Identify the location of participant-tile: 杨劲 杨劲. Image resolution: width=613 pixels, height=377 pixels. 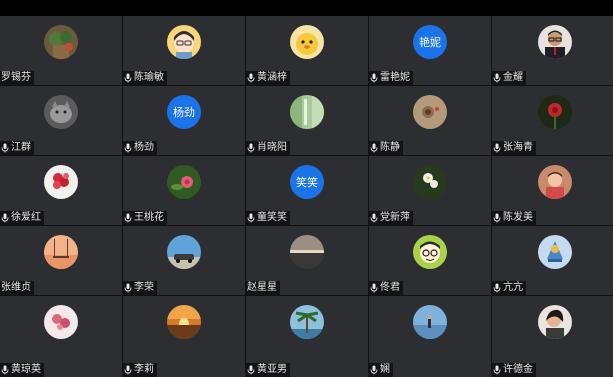
(184, 120).